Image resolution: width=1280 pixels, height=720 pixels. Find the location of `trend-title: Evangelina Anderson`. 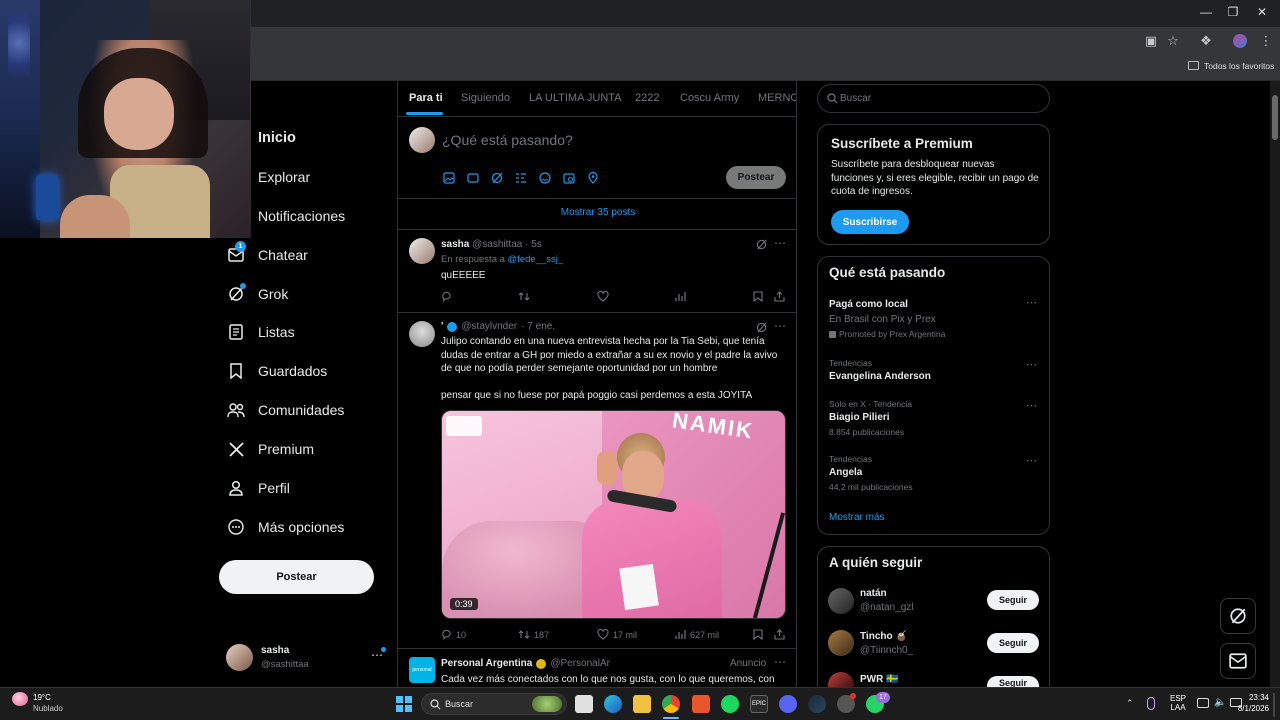

trend-title: Evangelina Anderson is located at coordinates (880, 376).